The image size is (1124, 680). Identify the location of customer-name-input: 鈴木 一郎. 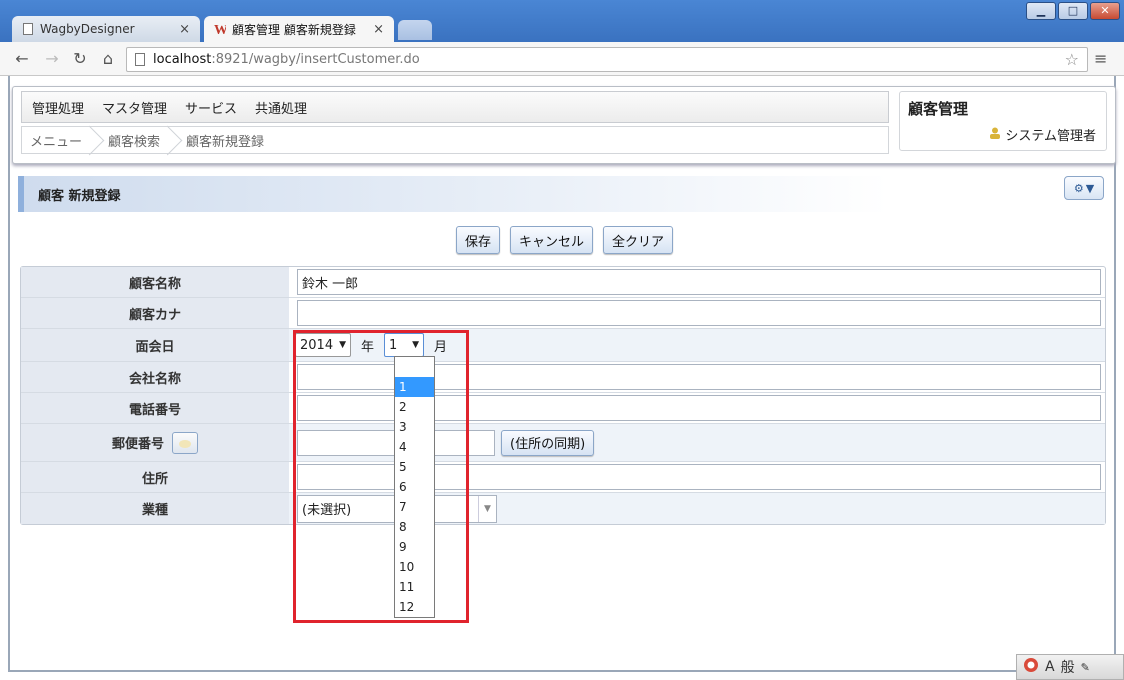
(699, 282).